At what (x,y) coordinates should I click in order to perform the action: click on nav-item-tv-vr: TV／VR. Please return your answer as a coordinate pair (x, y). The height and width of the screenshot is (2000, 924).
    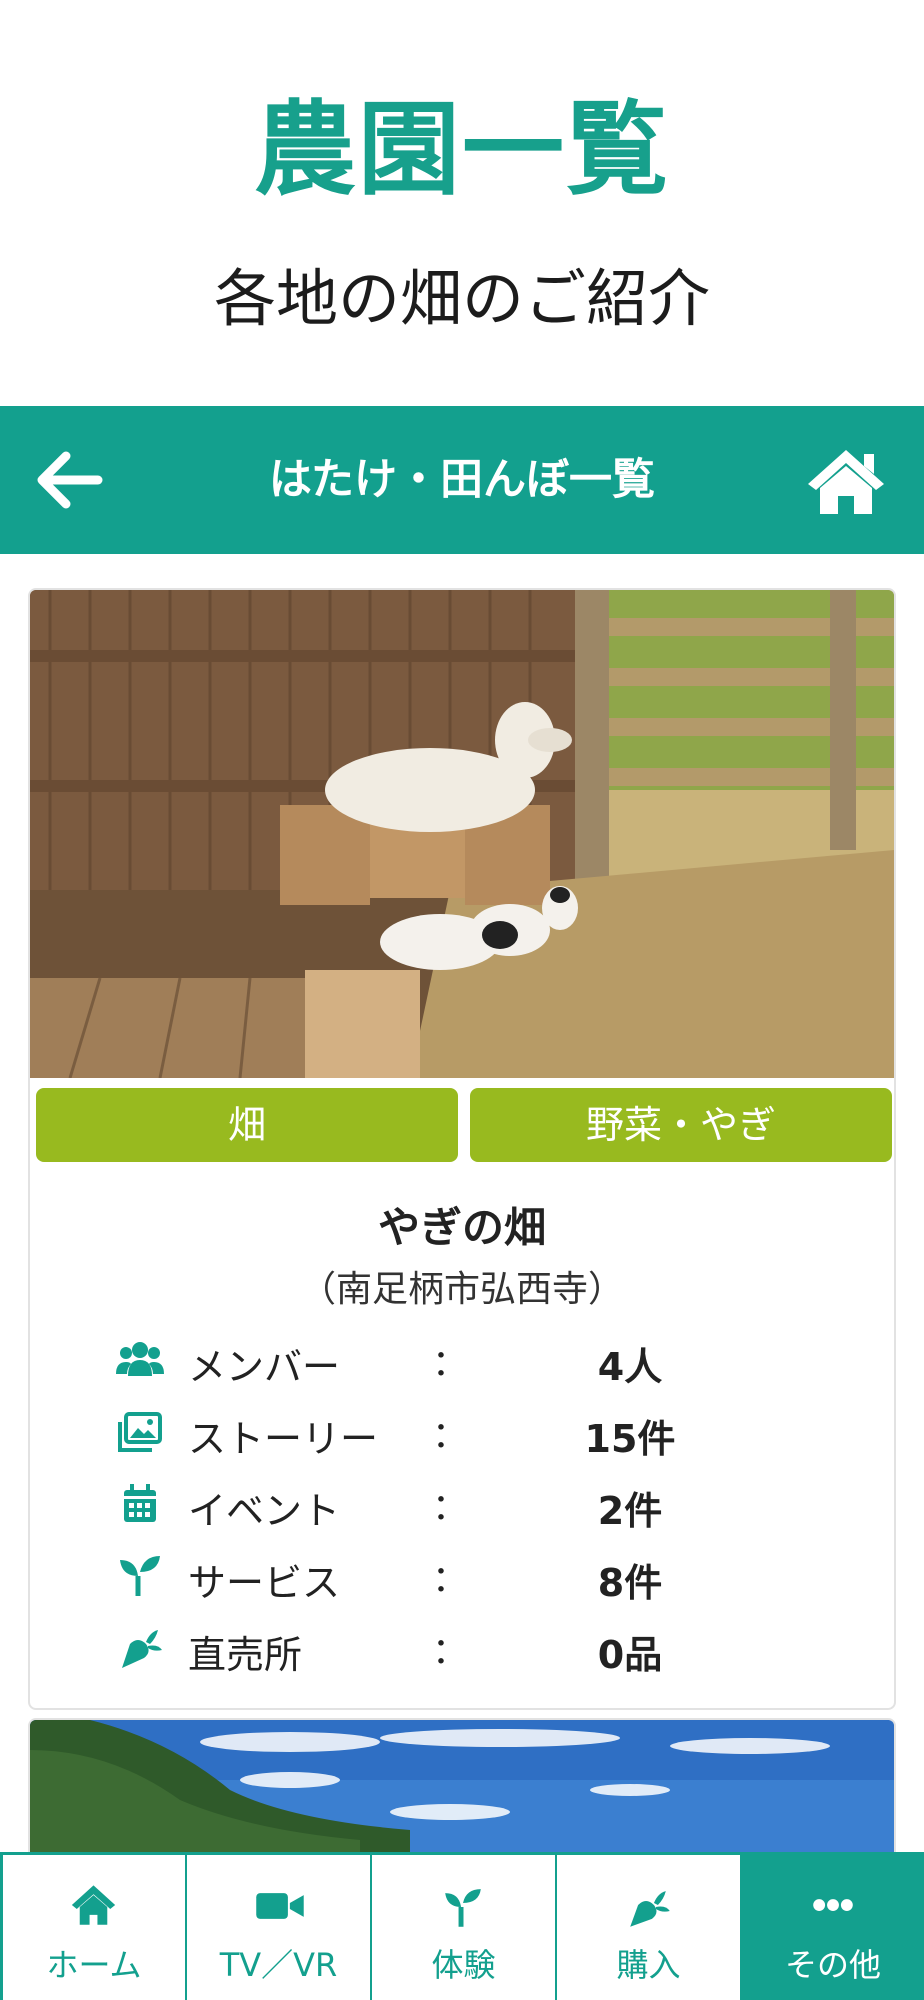
    Looking at the image, I should click on (277, 1927).